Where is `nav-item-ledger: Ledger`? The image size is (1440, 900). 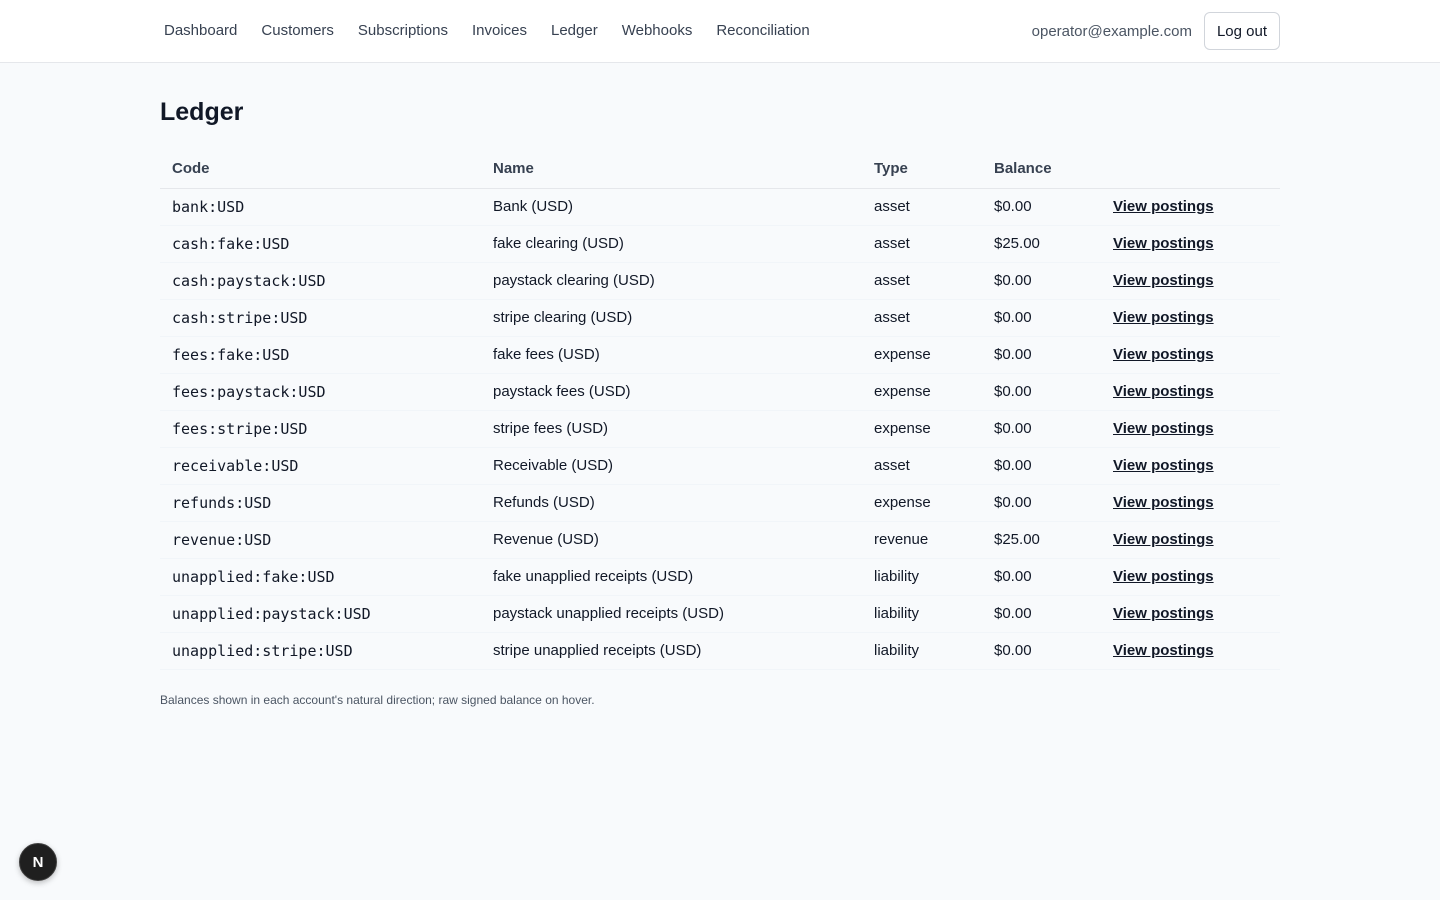 nav-item-ledger: Ledger is located at coordinates (574, 31).